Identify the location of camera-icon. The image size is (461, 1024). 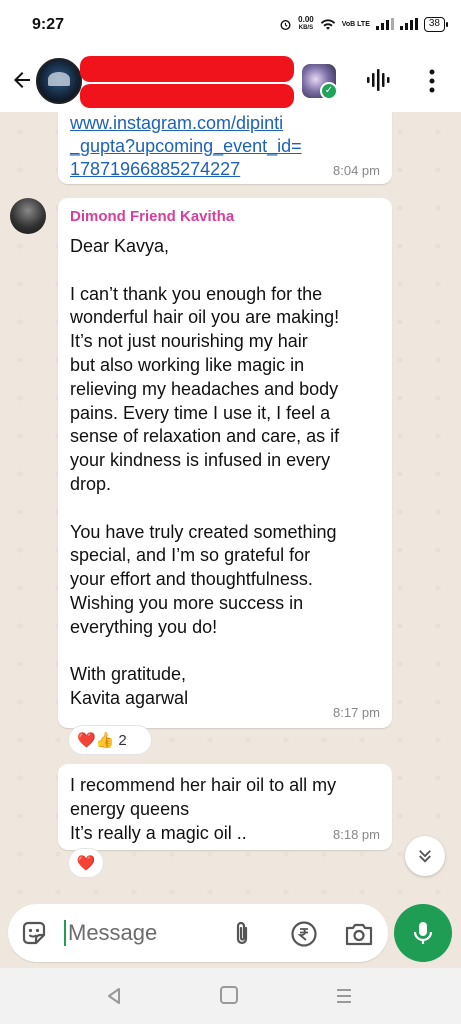
(359, 934).